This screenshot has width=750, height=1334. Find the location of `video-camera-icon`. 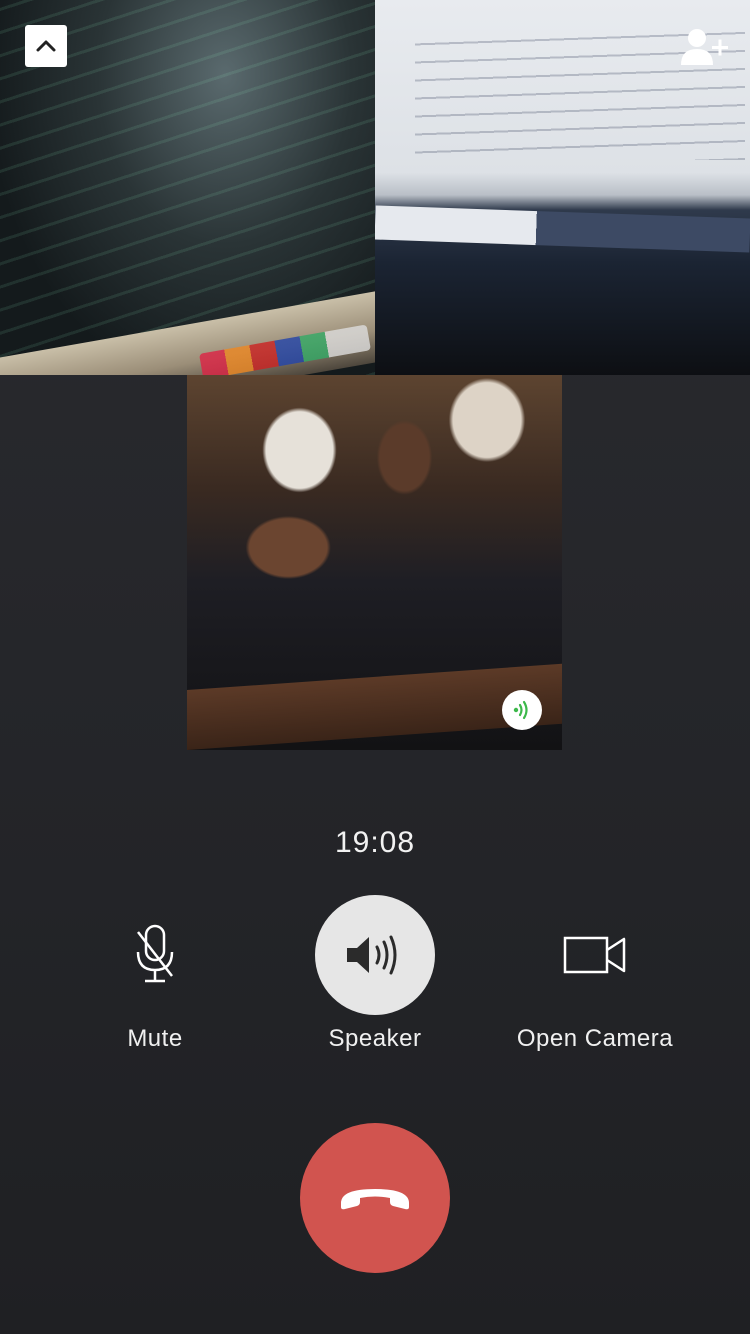

video-camera-icon is located at coordinates (594, 955).